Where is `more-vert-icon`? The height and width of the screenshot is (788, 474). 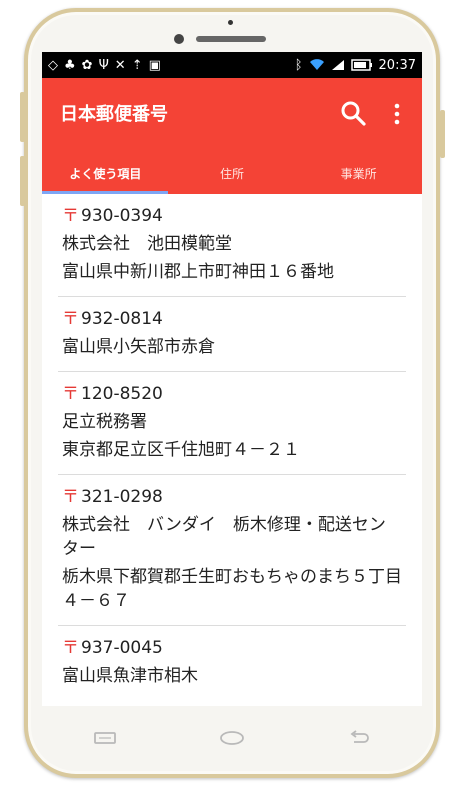
more-vert-icon is located at coordinates (397, 114).